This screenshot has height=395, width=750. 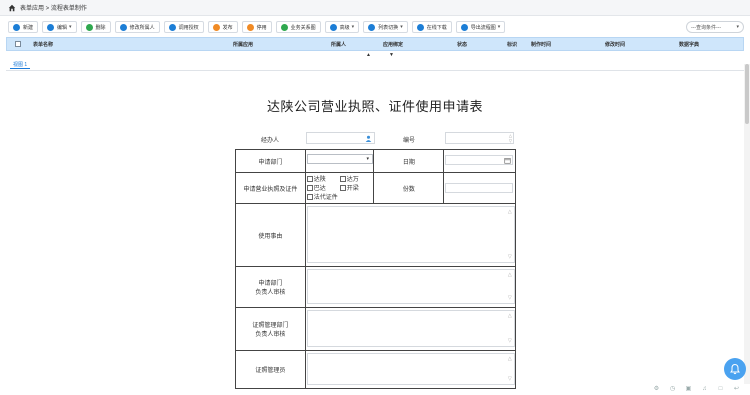 What do you see at coordinates (43, 44) in the screenshot?
I see `column-header-form-name: 表单名称` at bounding box center [43, 44].